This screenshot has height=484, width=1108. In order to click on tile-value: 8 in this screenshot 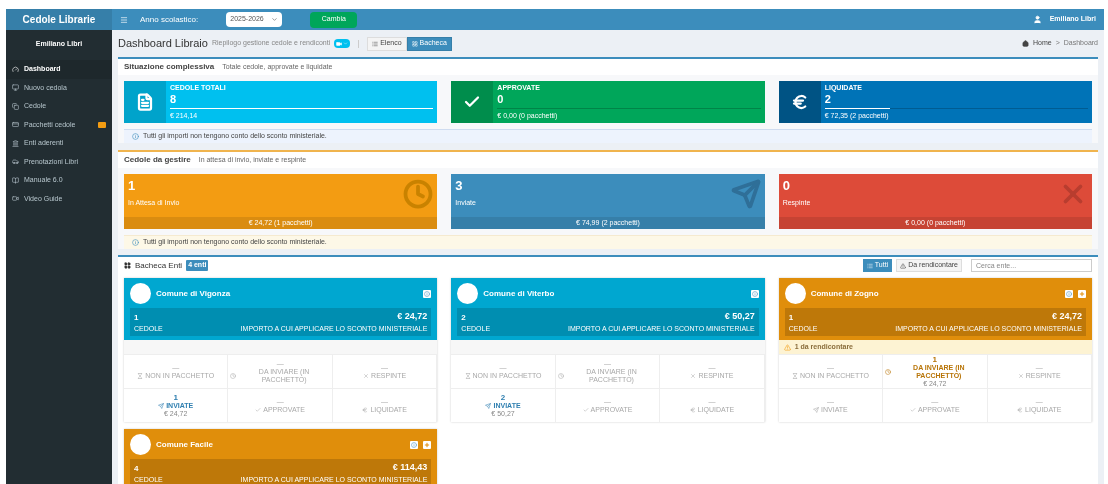, I will do `click(174, 99)`.